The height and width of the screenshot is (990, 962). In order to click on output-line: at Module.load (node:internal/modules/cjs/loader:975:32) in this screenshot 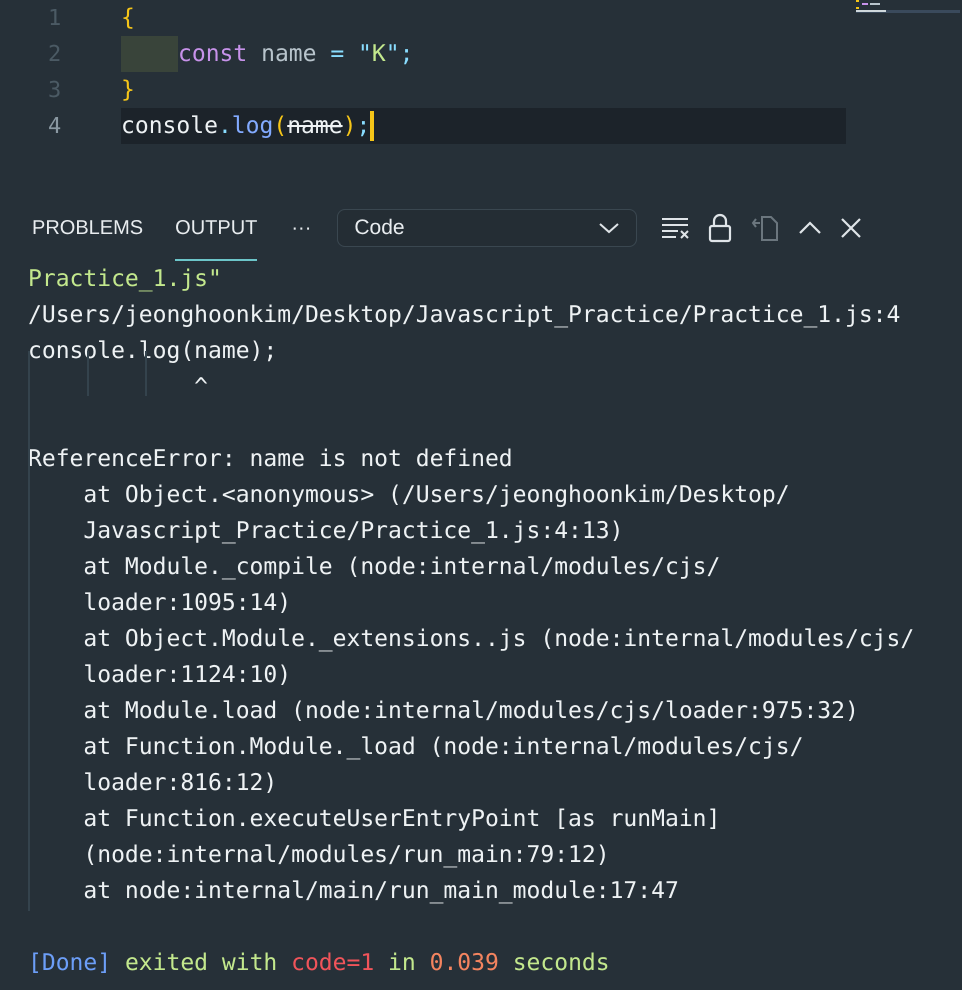, I will do `click(470, 711)`.